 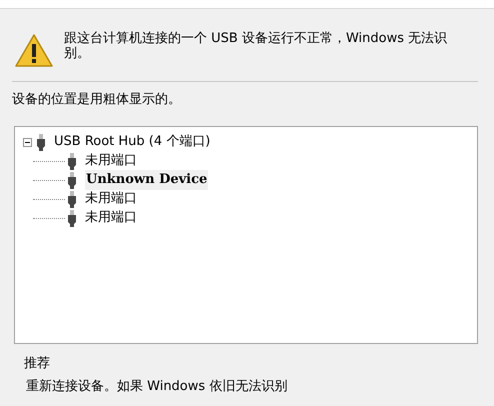 I want to click on recommendation-text: 重新连接设备。如果 Windows 依旧无法识别, so click(x=157, y=387).